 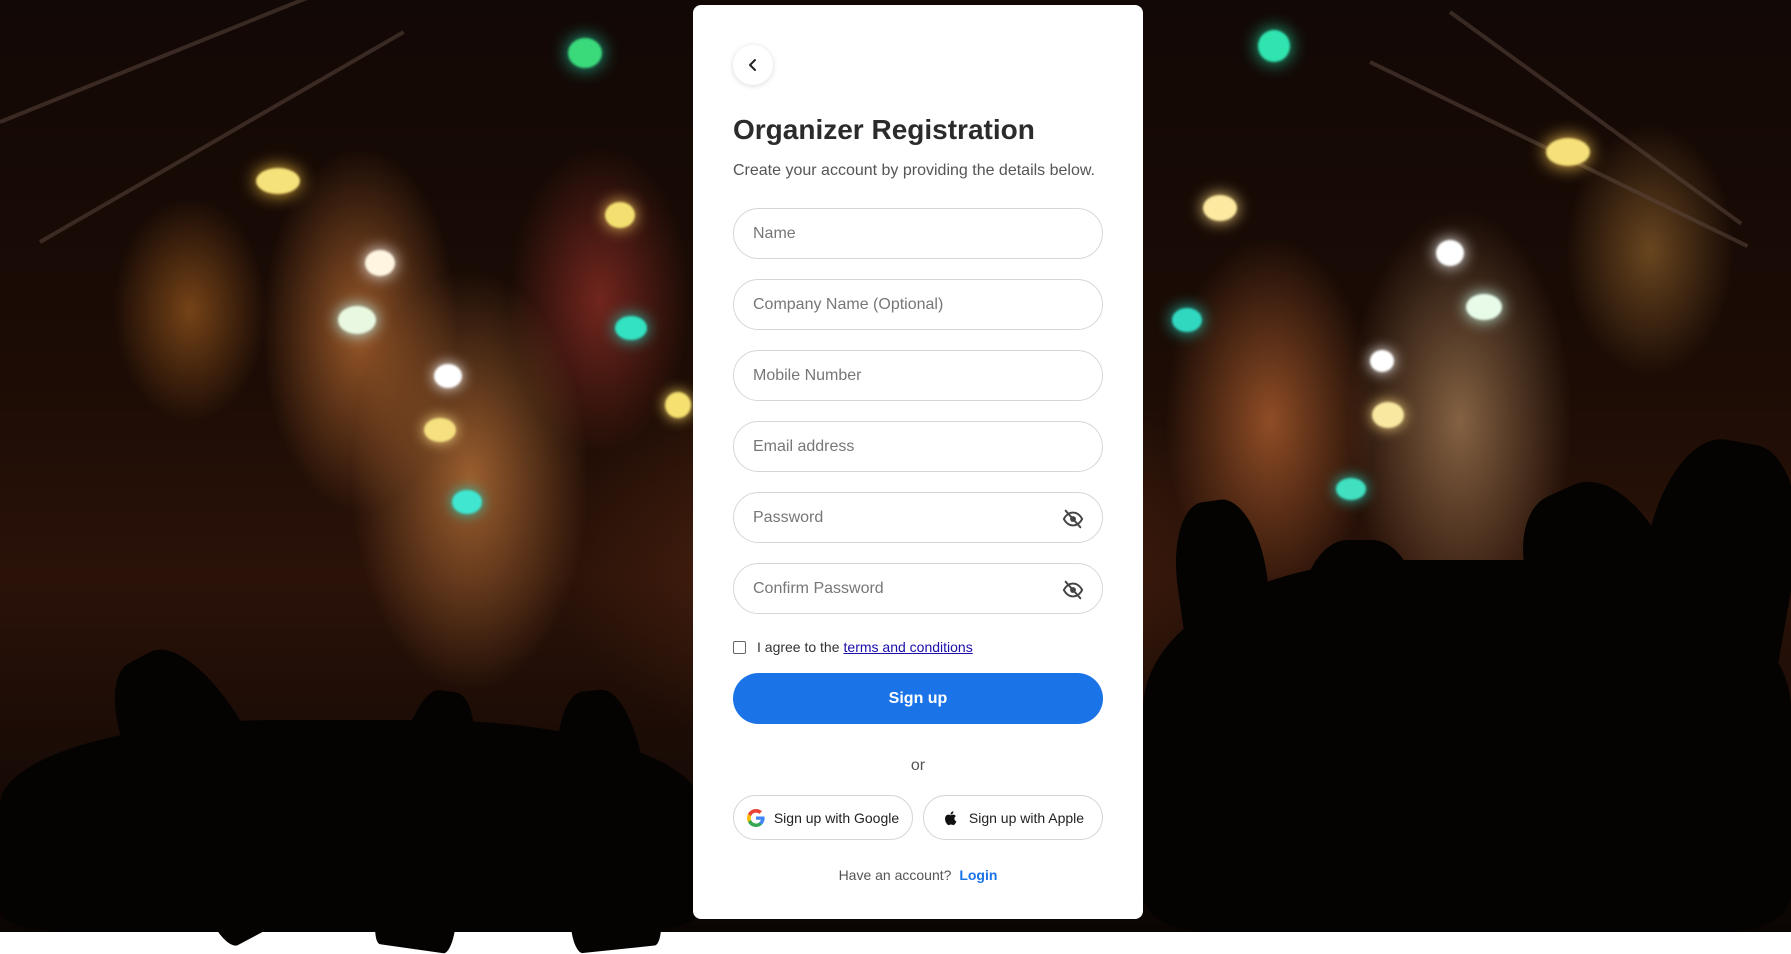 I want to click on back-button, so click(x=753, y=65).